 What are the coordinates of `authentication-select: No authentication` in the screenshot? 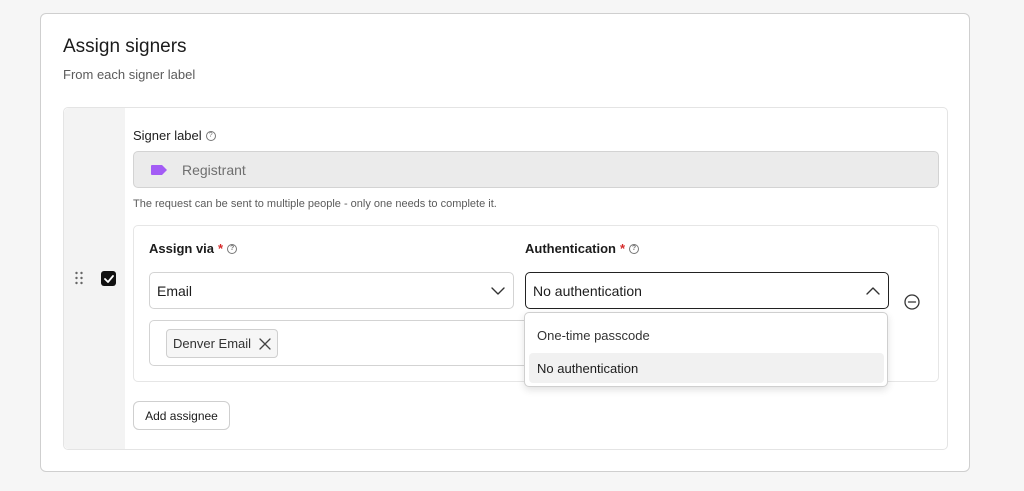 It's located at (707, 290).